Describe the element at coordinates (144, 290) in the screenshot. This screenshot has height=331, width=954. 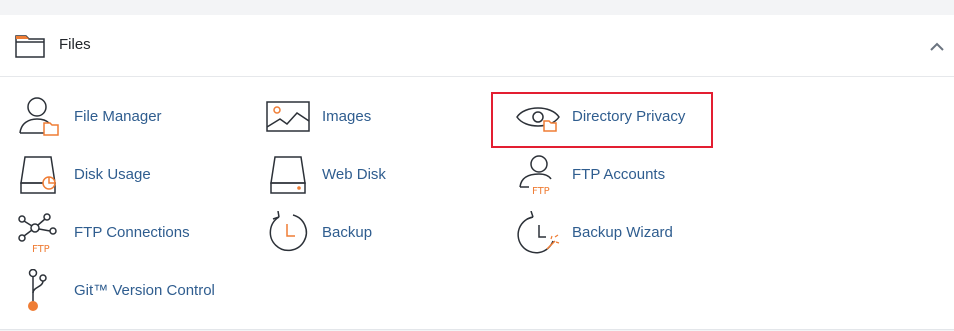
I see `item-label: Git™ Version Control` at that location.